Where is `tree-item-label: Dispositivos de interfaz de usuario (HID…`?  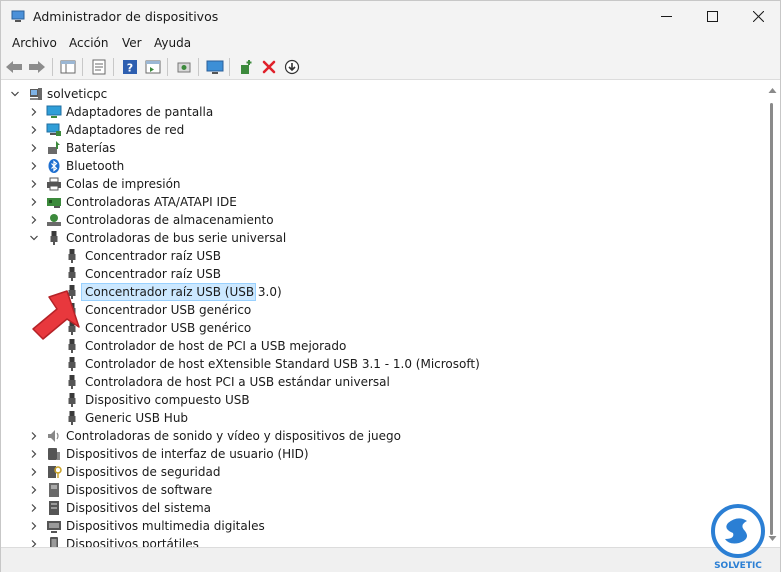 tree-item-label: Dispositivos de interfaz de usuario (HID… is located at coordinates (187, 454).